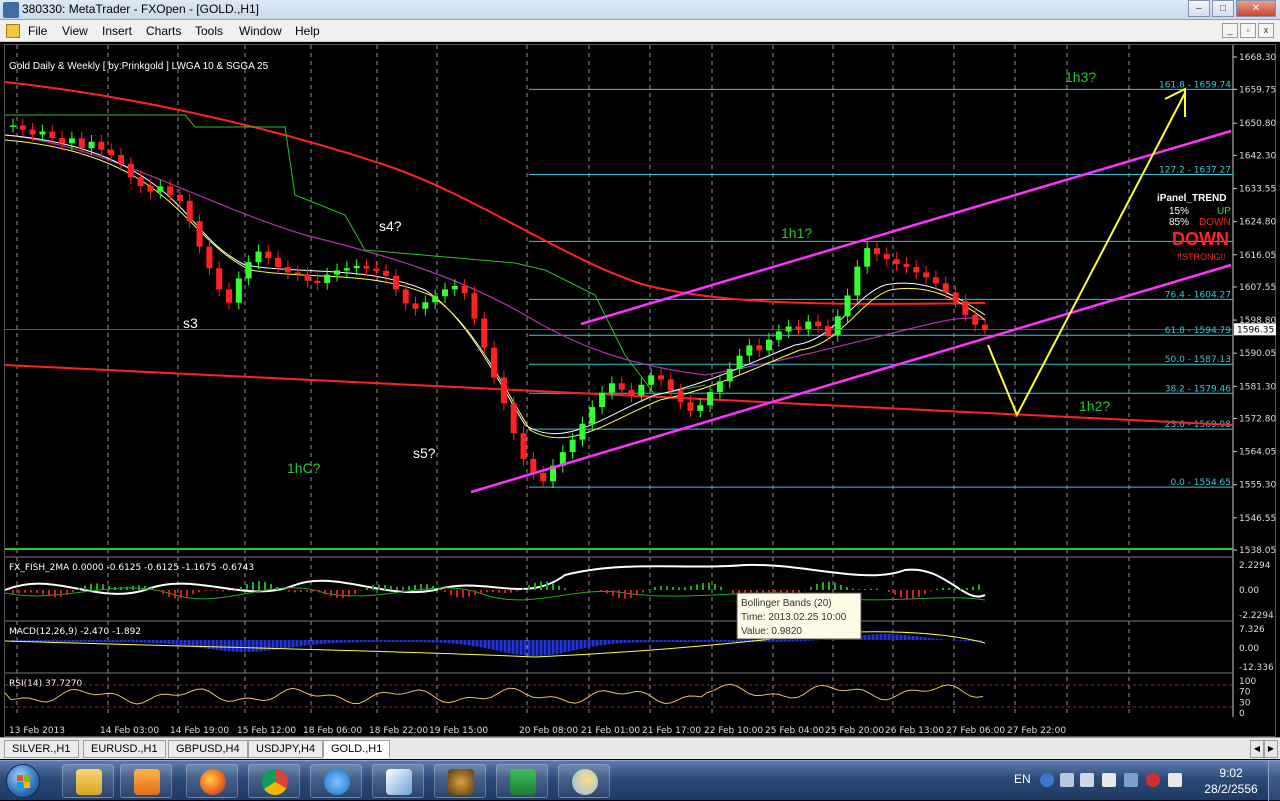  Describe the element at coordinates (1255, 330) in the screenshot. I see `current-price-label: 1596.35` at that location.